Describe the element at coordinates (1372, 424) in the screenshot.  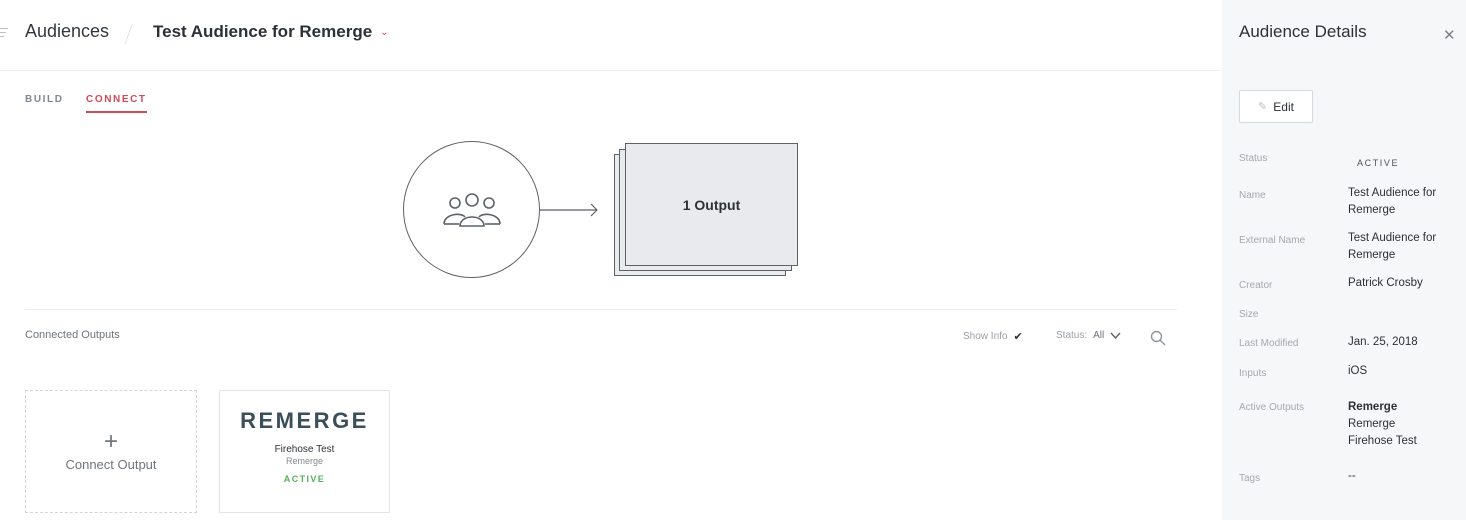
I see `active-output-provider: Remerge` at that location.